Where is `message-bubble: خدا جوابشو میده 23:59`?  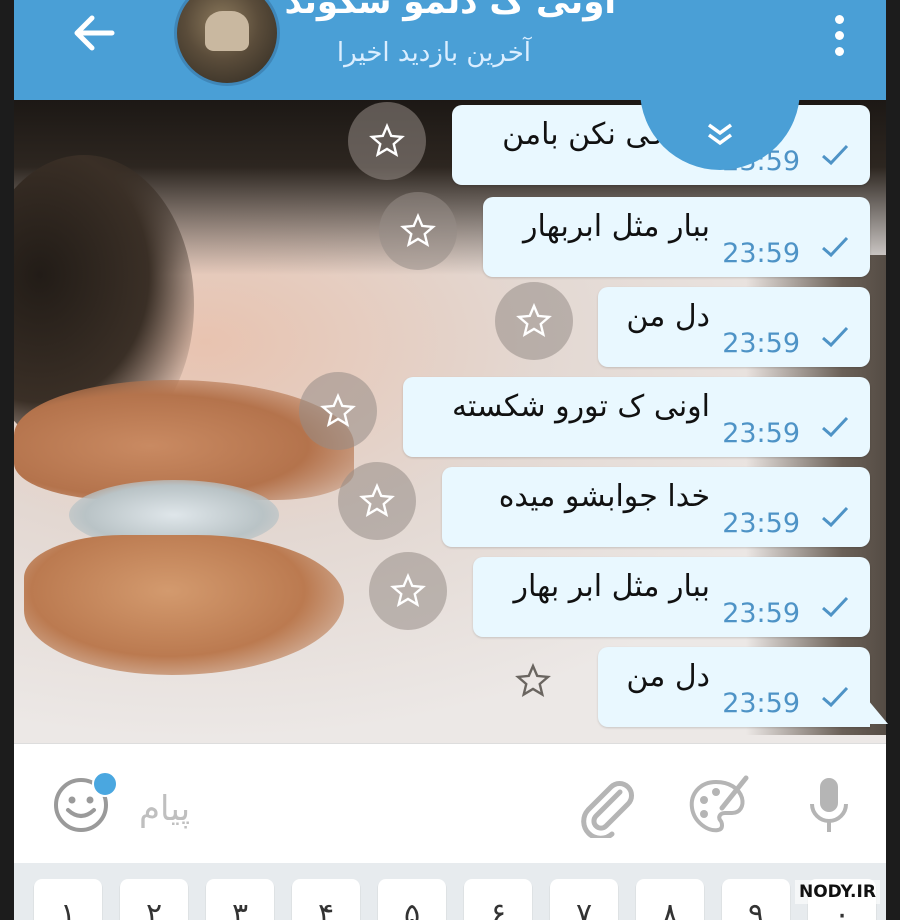 message-bubble: خدا جوابشو میده 23:59 is located at coordinates (656, 507).